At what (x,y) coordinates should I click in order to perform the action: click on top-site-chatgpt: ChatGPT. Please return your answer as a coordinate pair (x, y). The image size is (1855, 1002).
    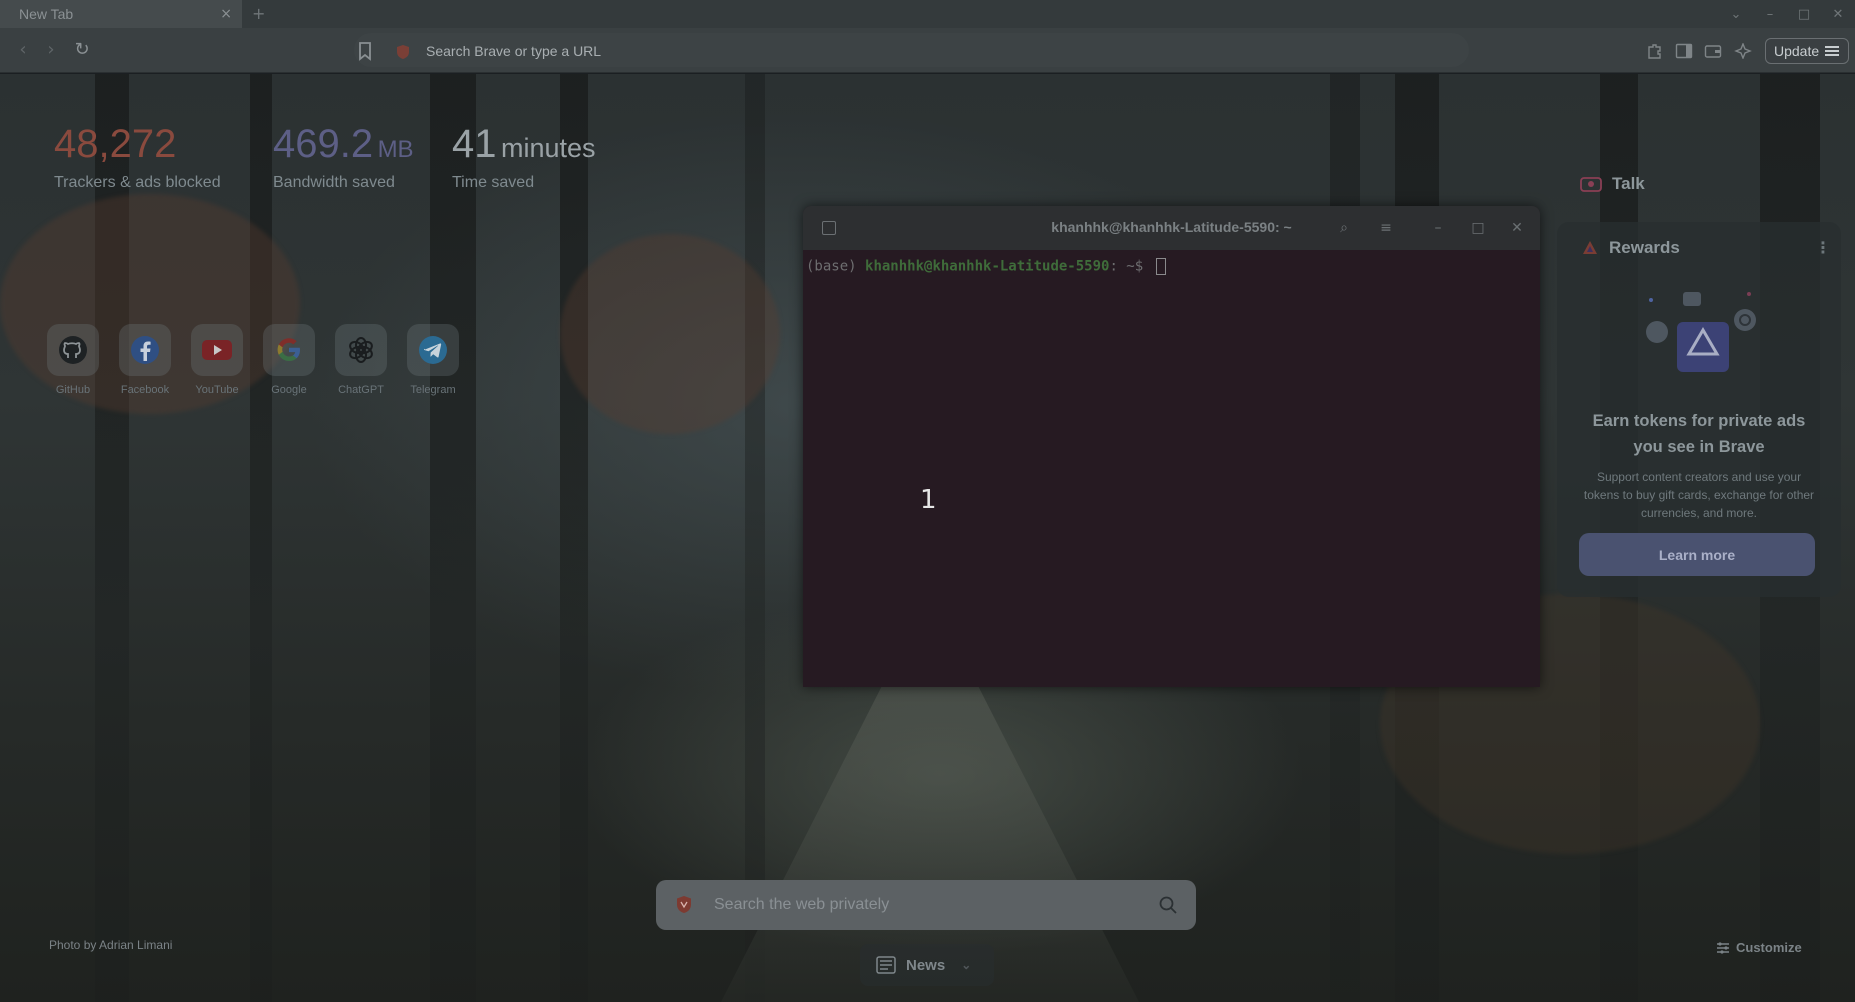
    Looking at the image, I should click on (361, 360).